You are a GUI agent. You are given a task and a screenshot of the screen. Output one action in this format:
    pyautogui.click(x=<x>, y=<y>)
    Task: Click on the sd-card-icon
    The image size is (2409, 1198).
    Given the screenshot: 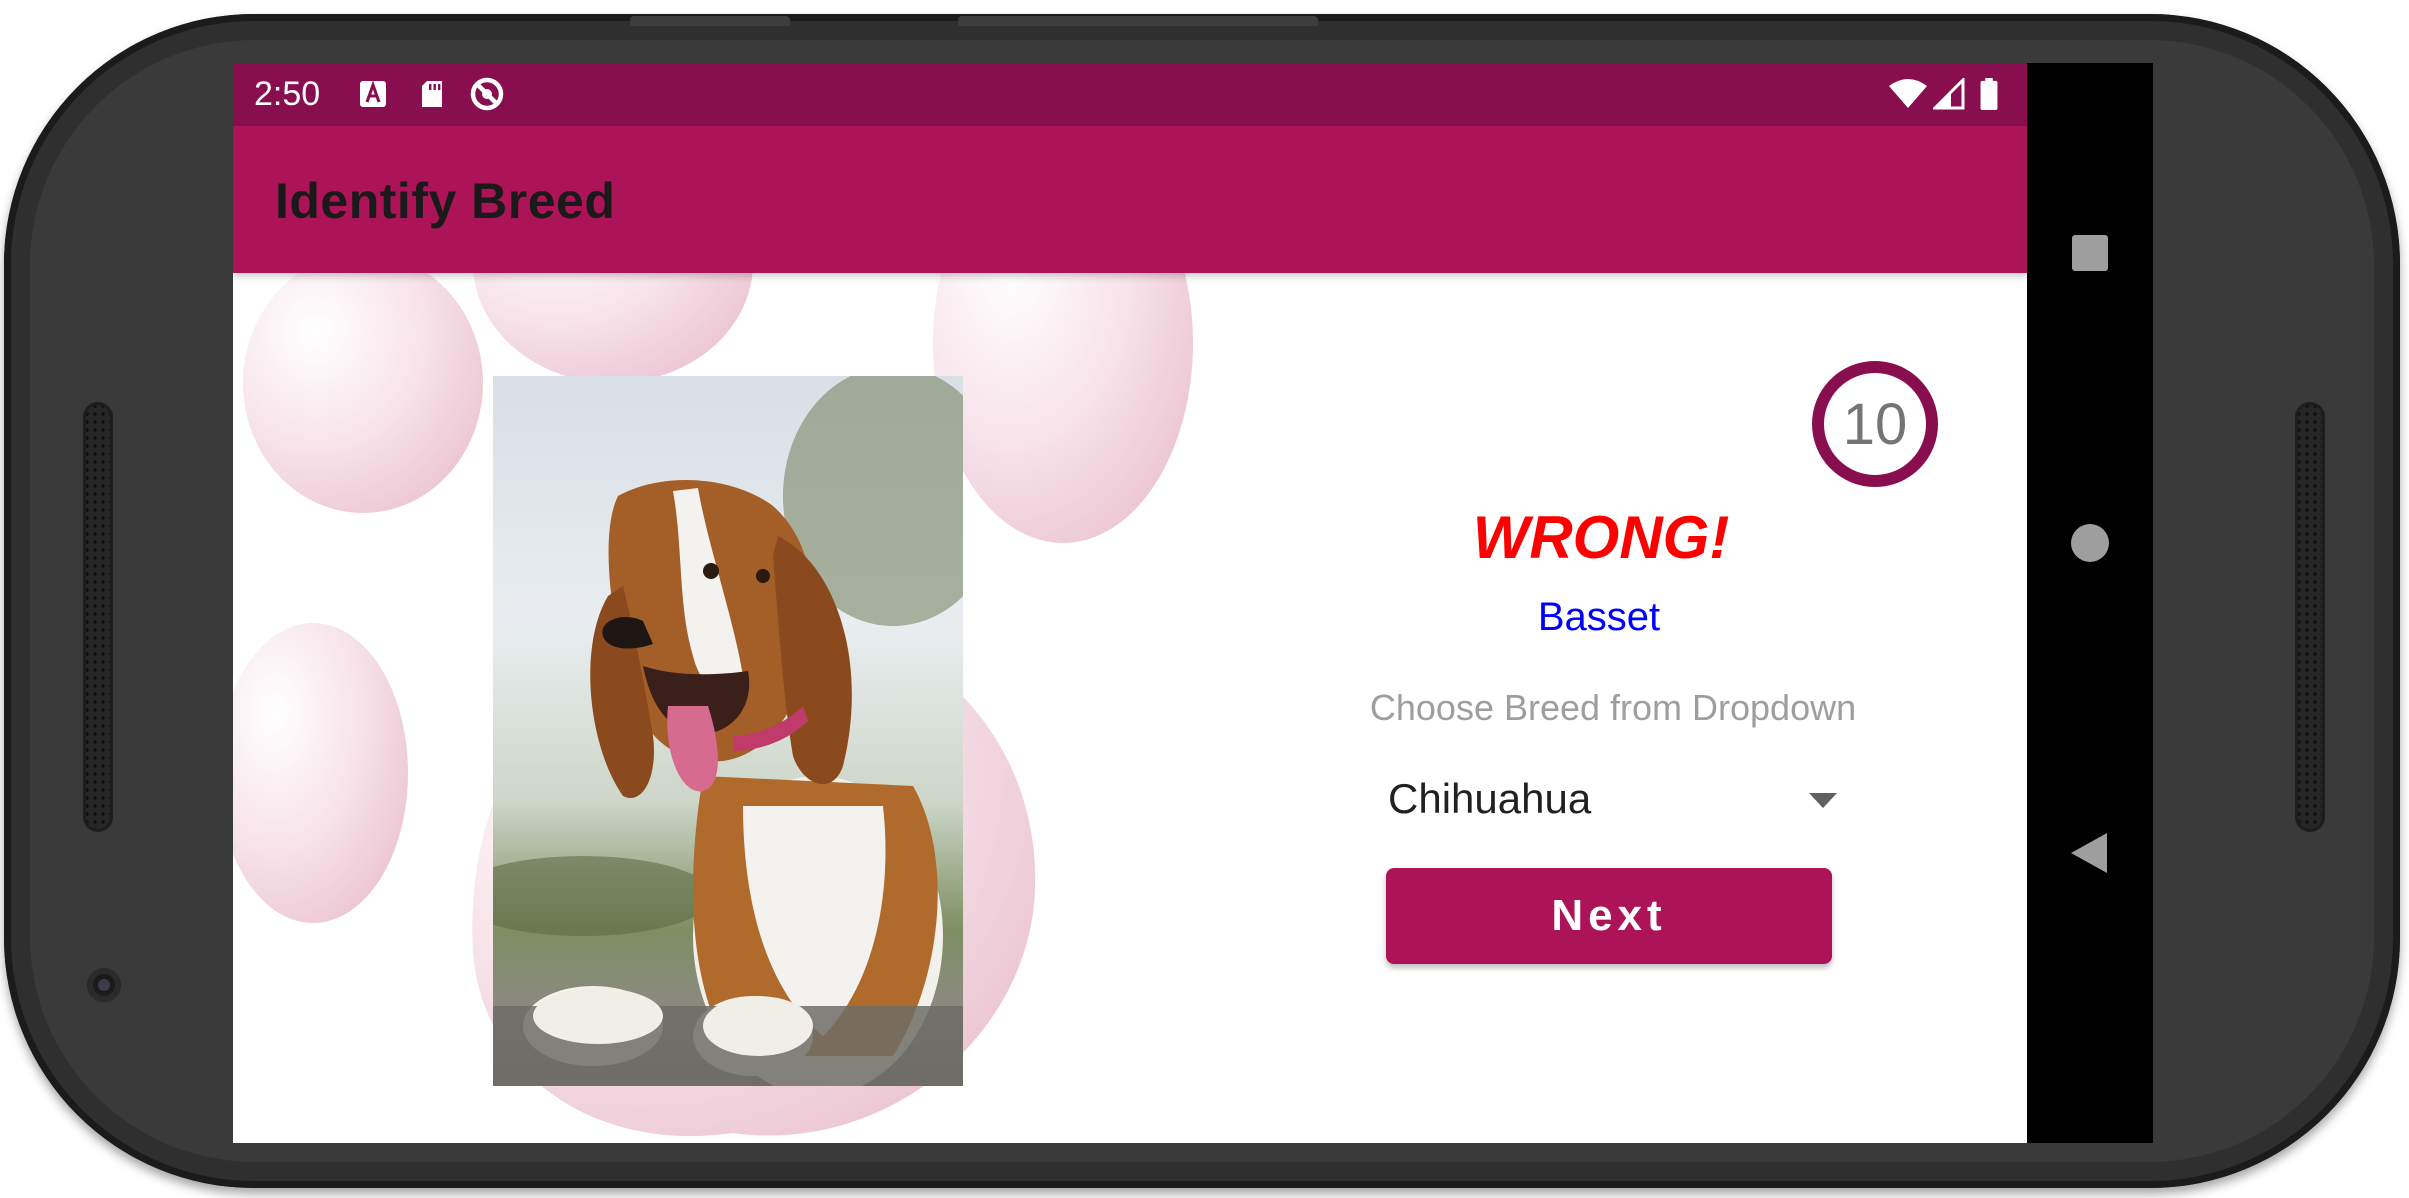 What is the action you would take?
    pyautogui.click(x=432, y=94)
    